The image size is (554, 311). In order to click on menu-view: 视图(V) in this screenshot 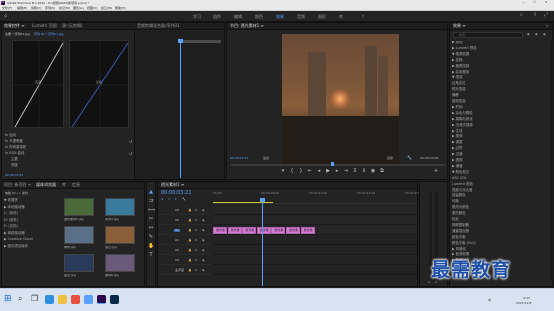, I will do `click(92, 8)`.